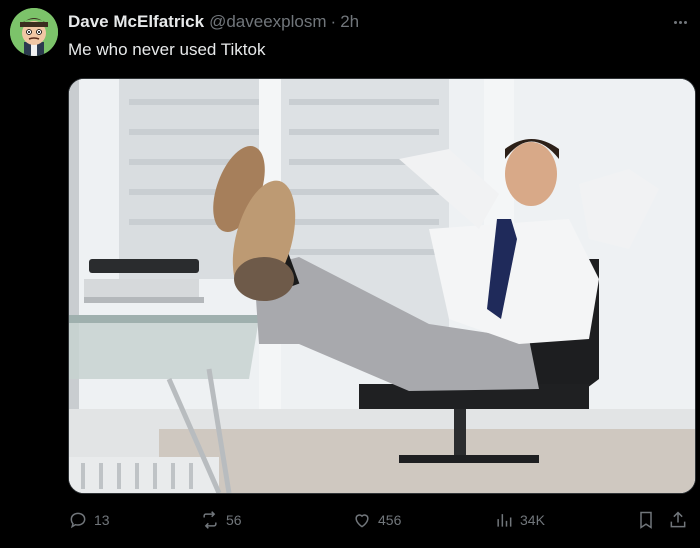 Image resolution: width=700 pixels, height=548 pixels. I want to click on post-header: Dave McElfatrick @daveexplosm · 2h, so click(379, 23).